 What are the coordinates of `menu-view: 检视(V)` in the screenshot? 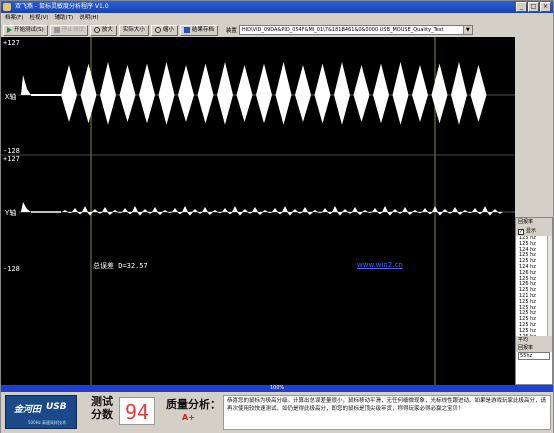 It's located at (38, 18).